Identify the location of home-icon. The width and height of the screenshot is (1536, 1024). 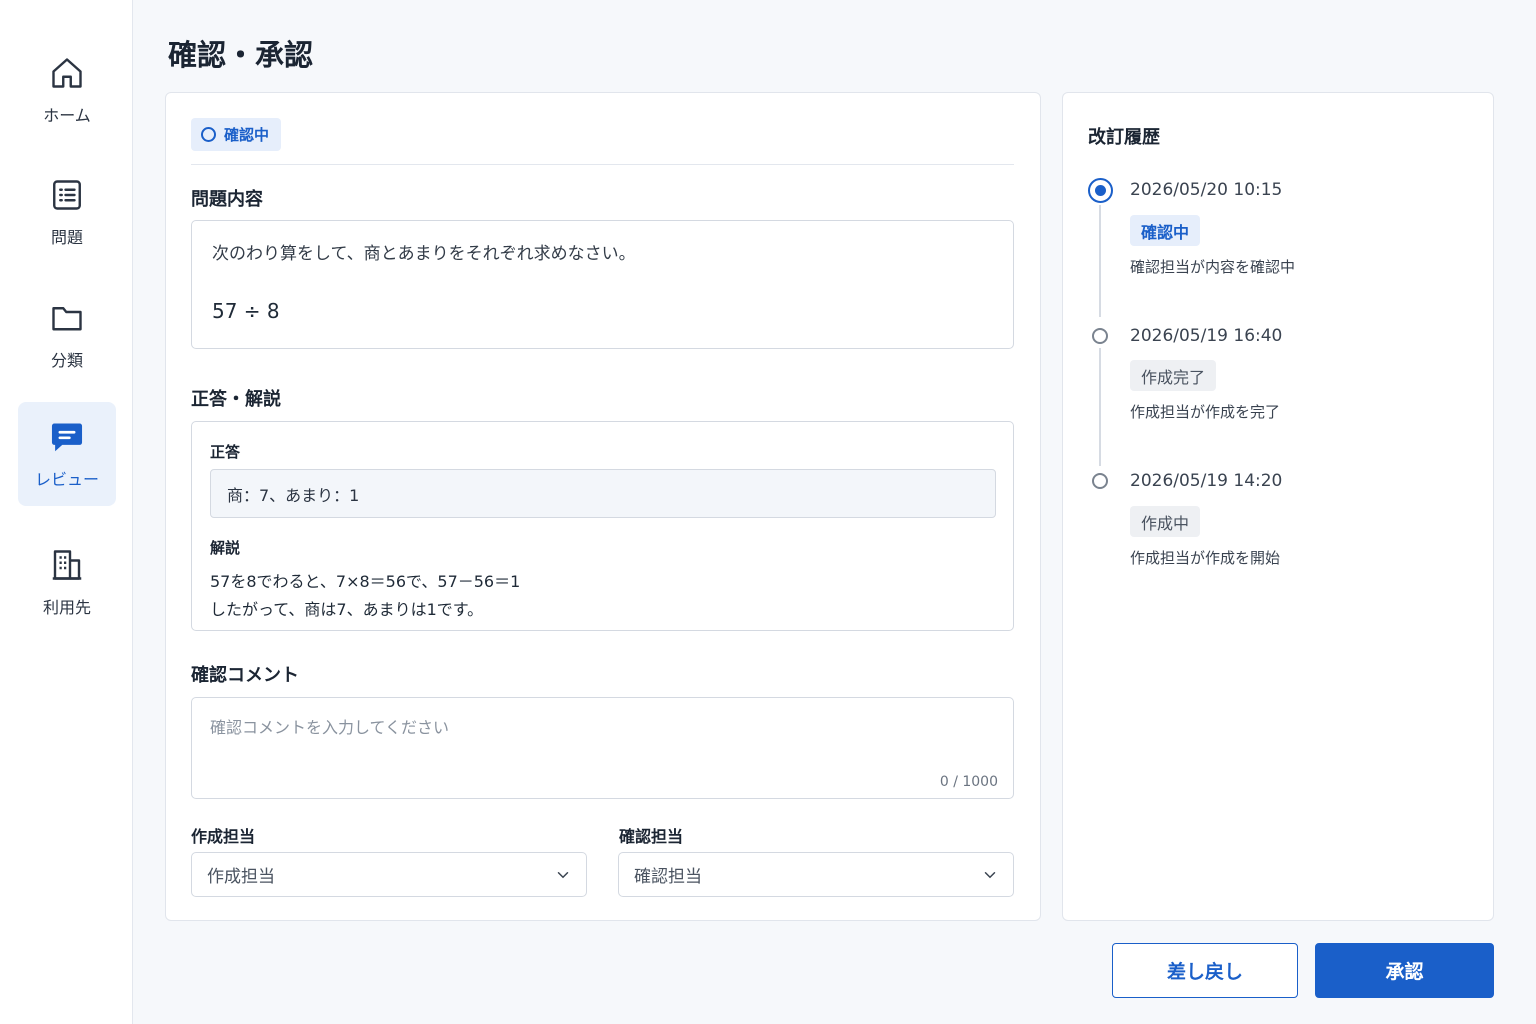
(67, 73).